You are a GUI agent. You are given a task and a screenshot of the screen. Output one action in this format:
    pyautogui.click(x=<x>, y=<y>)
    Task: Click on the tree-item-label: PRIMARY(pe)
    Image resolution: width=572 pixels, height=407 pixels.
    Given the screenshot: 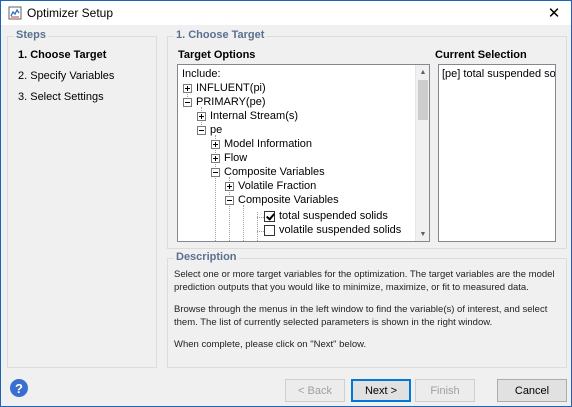 What is the action you would take?
    pyautogui.click(x=230, y=102)
    